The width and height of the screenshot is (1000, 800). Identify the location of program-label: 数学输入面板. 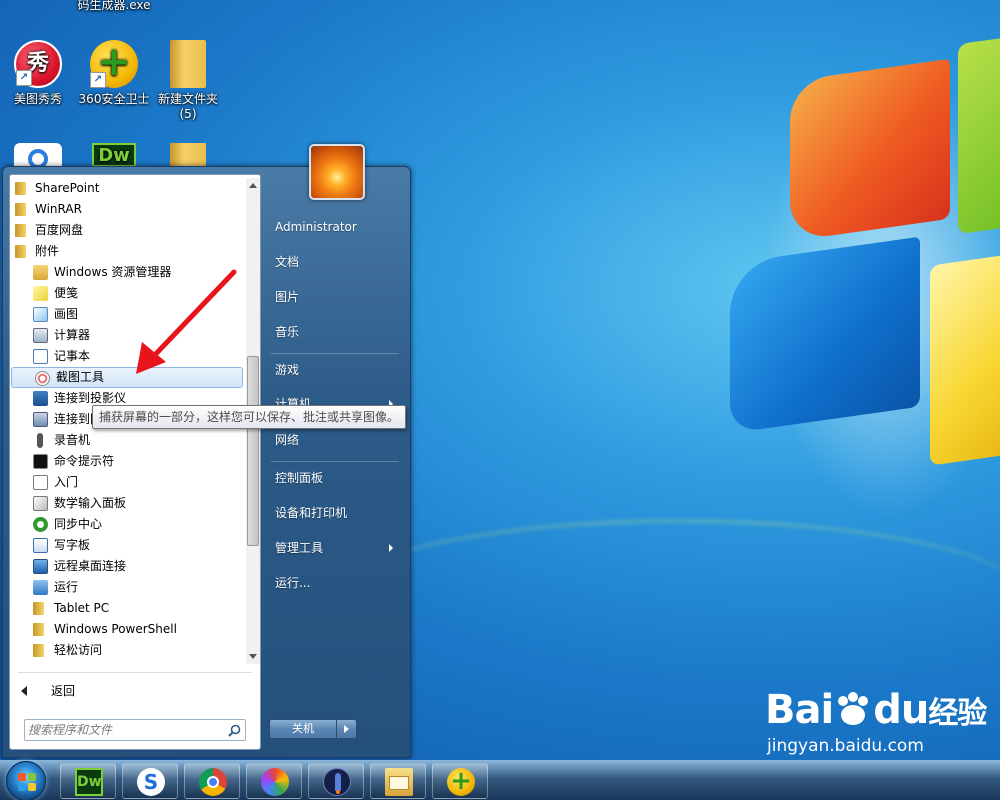
(90, 503).